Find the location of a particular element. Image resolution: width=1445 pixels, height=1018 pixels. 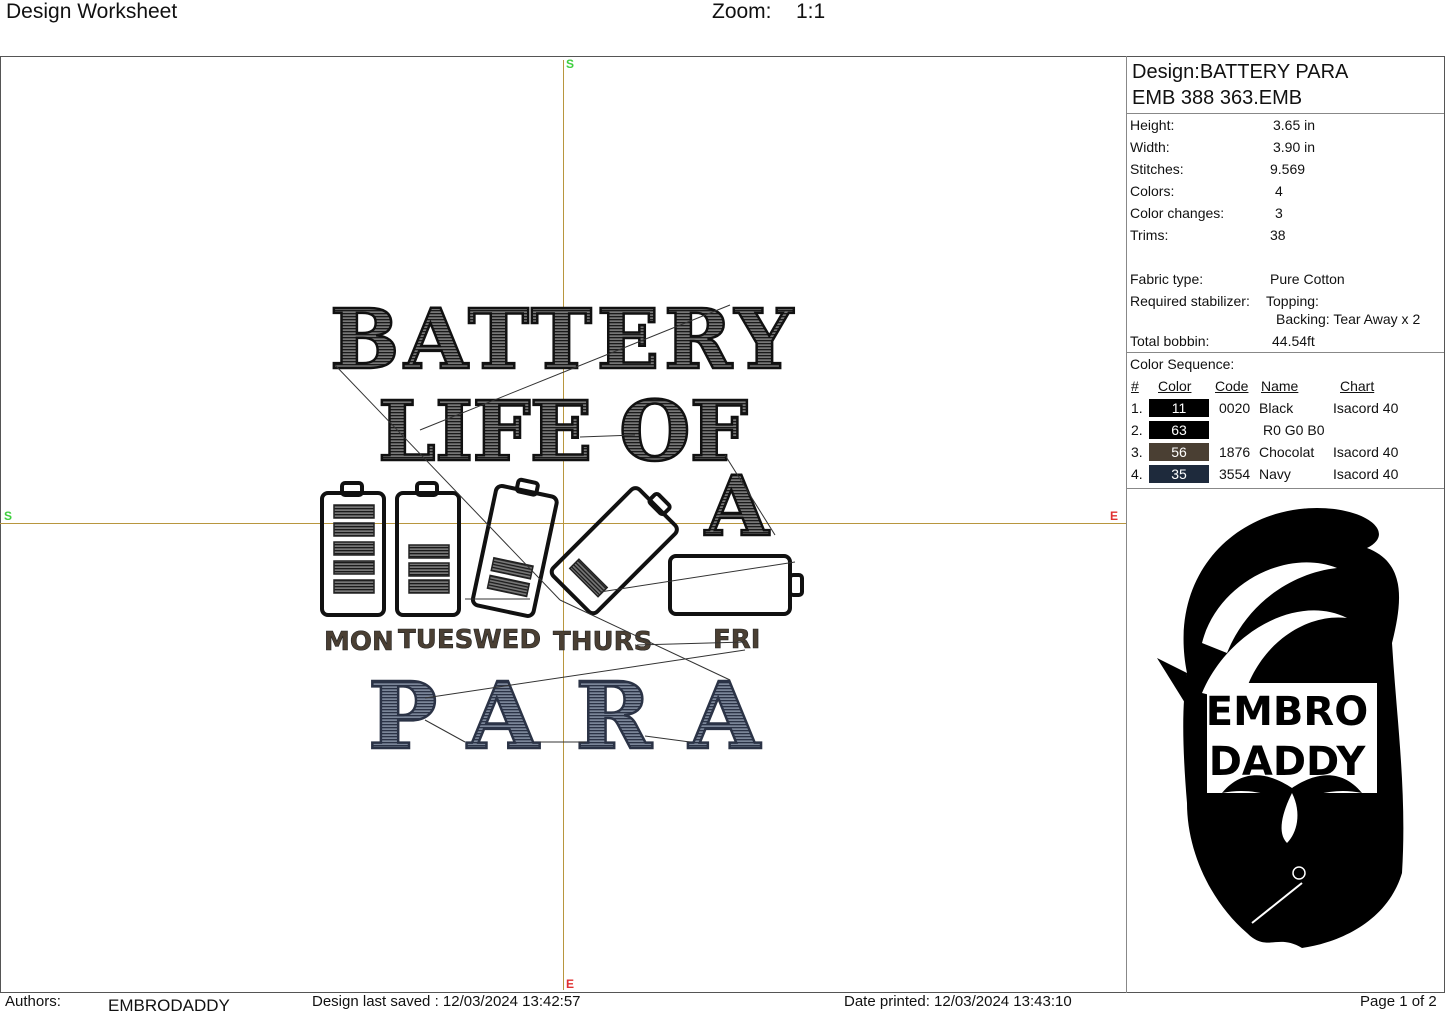

color-sequence-row: 3. 56 1876 Chocolat Isacord 40 is located at coordinates (1285, 452).